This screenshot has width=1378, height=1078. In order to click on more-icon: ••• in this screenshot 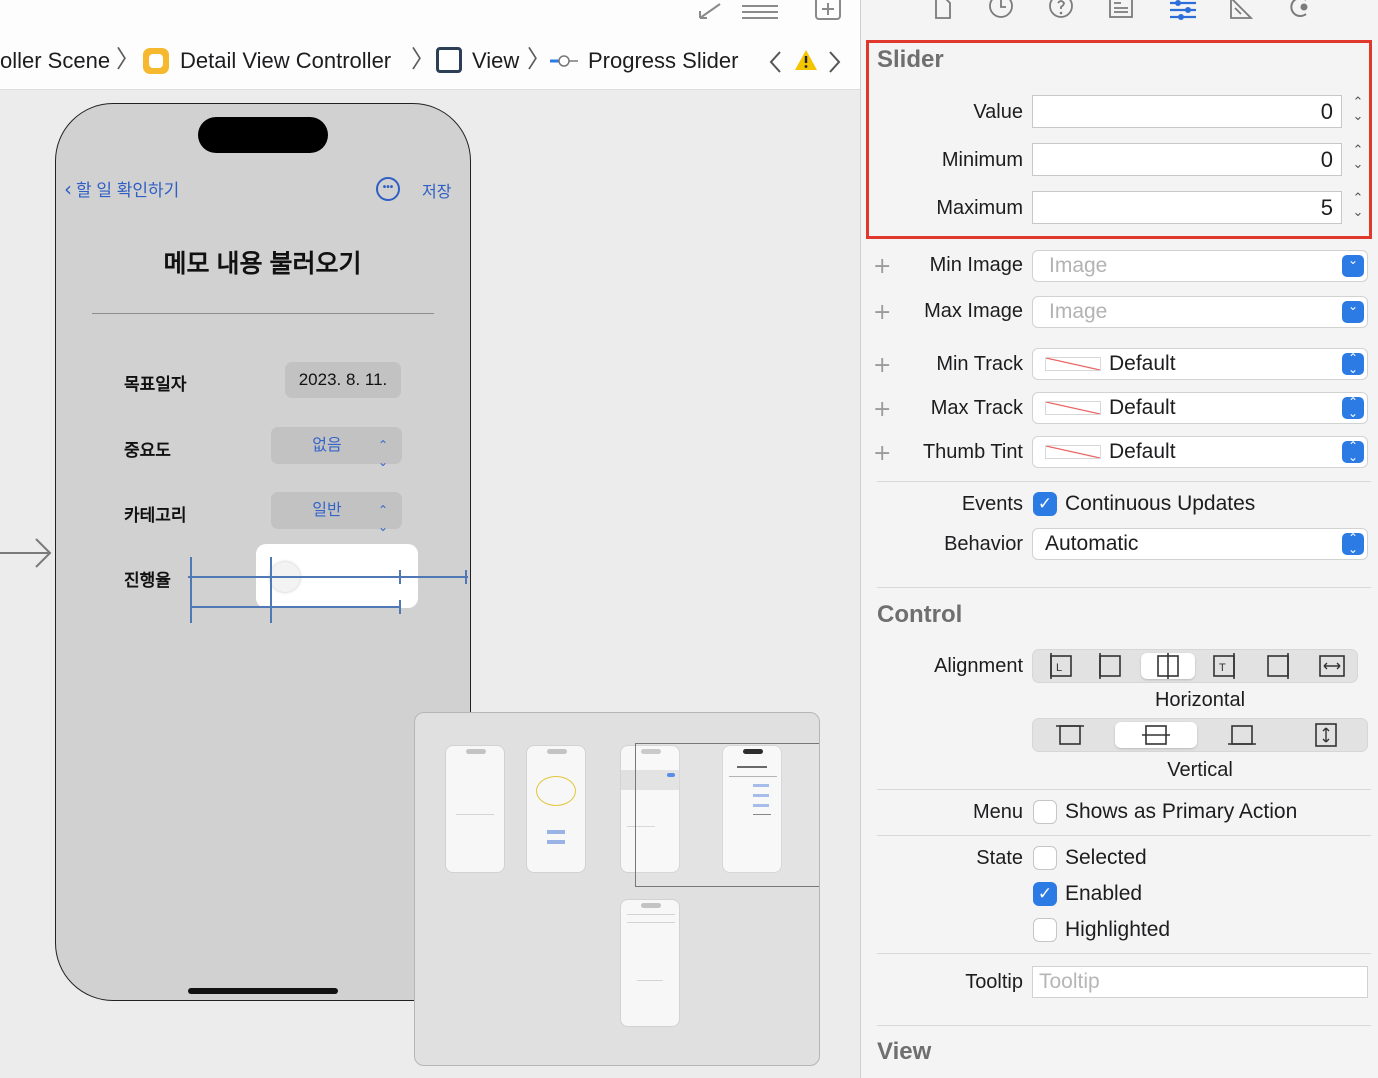, I will do `click(388, 189)`.